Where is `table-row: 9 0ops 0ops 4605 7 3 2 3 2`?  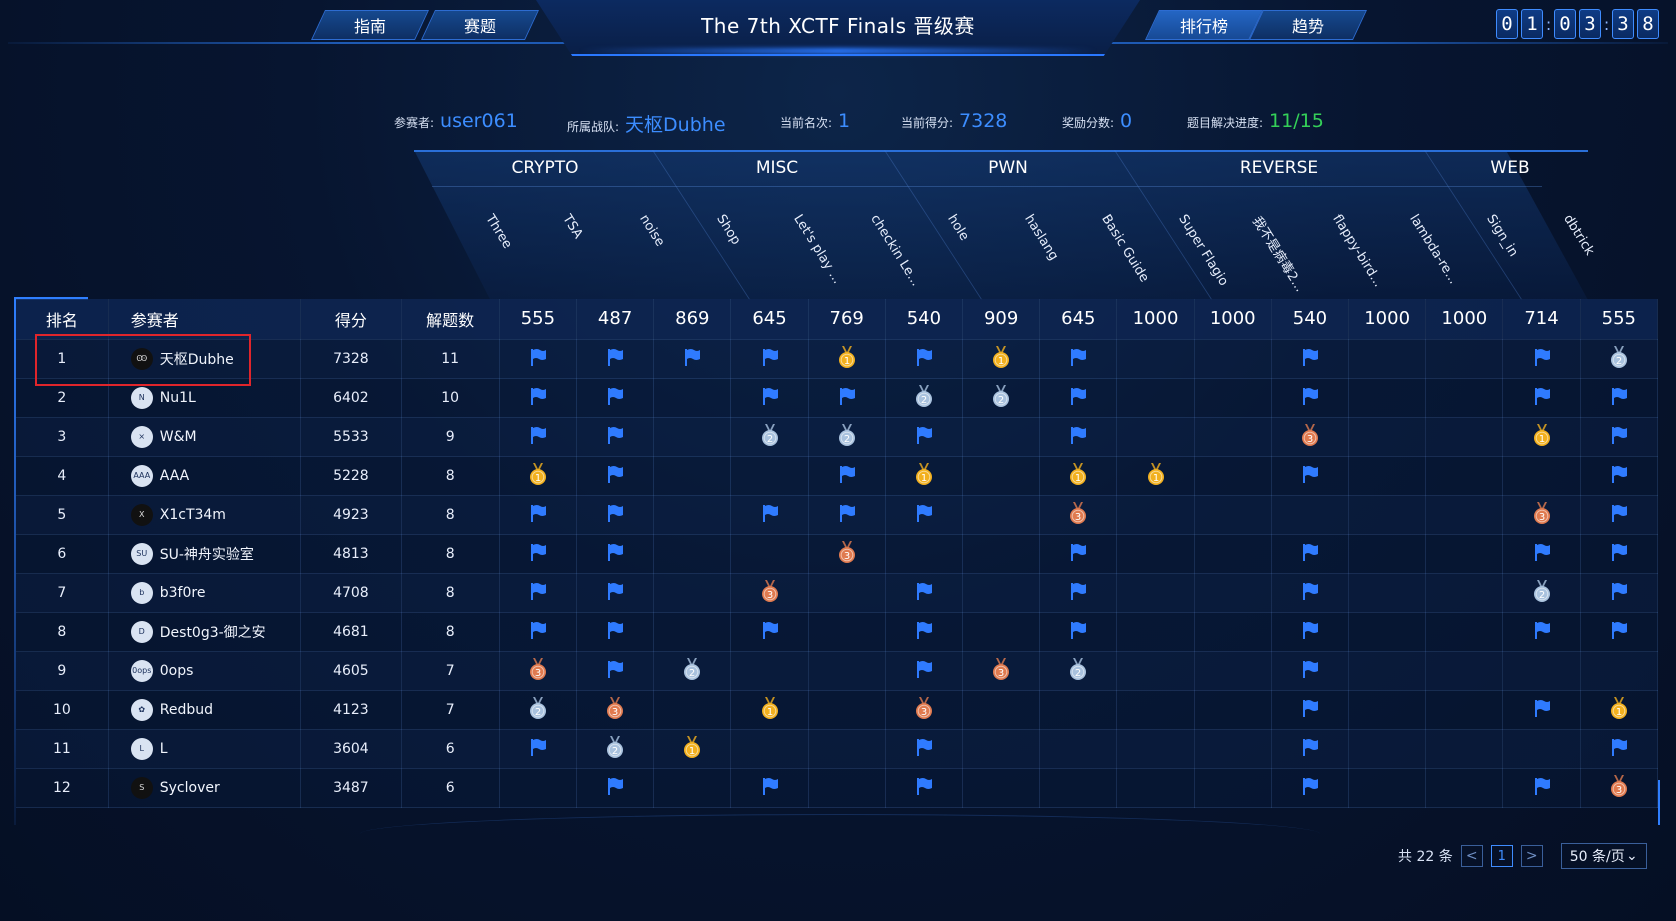
table-row: 9 0ops 0ops 4605 7 3 2 3 2 is located at coordinates (837, 671).